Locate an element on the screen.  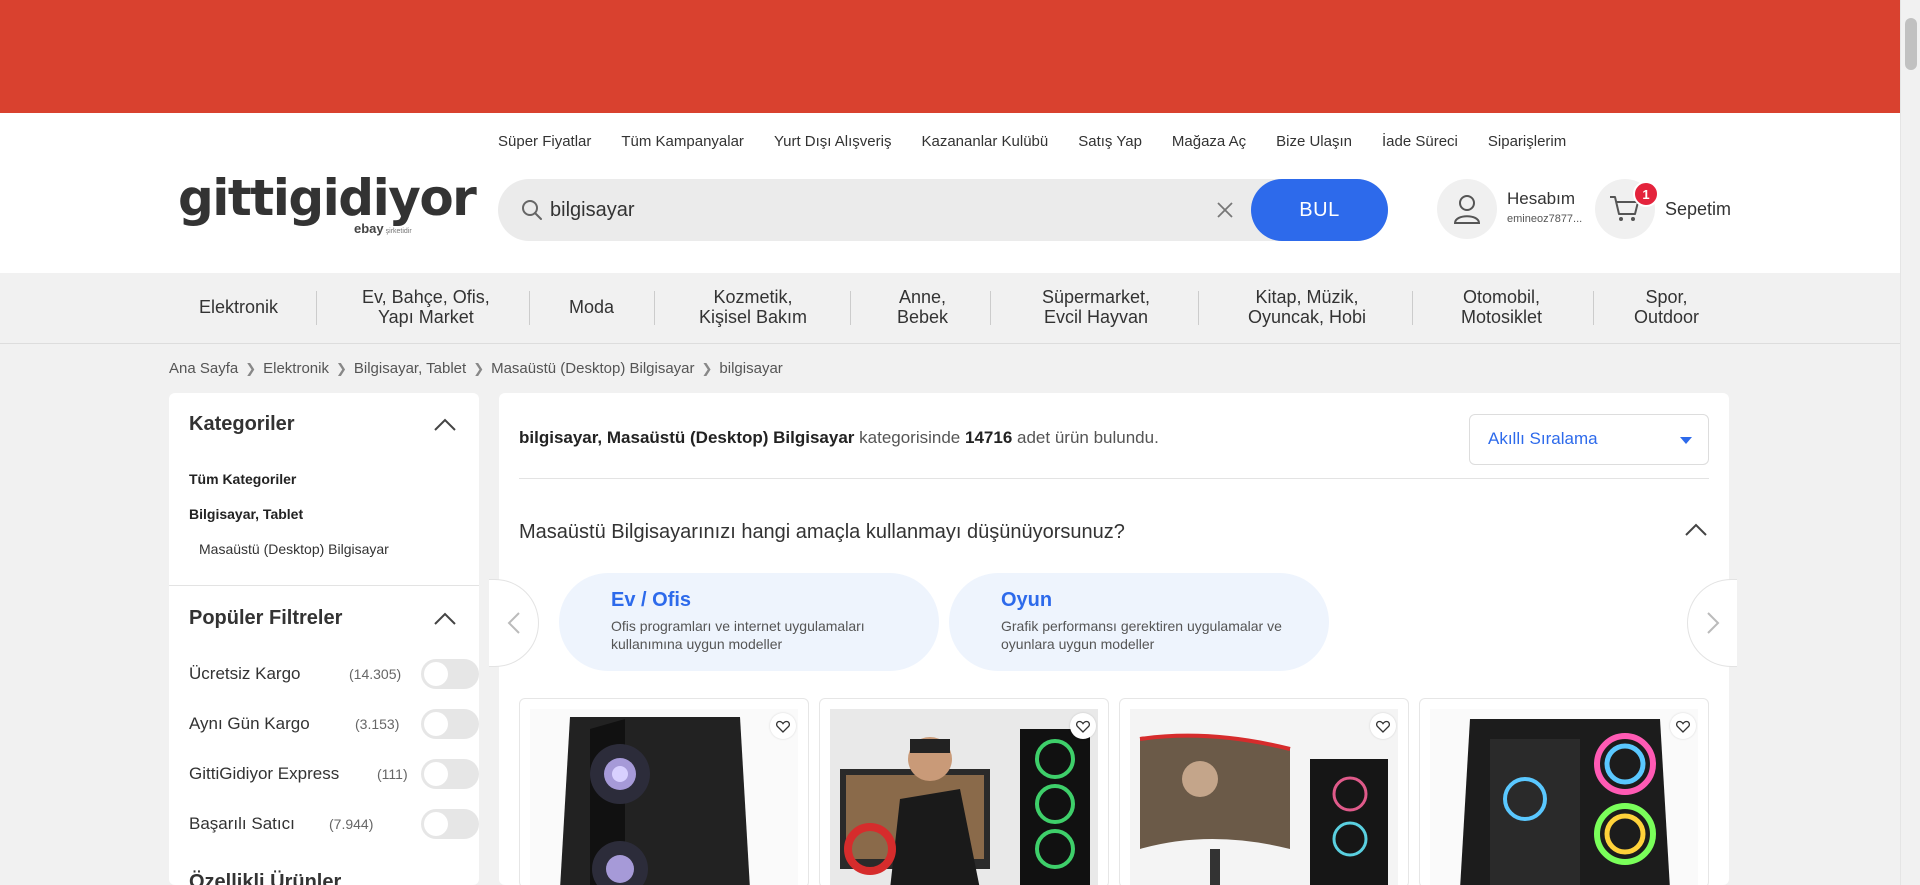
category-label-line2: Oyuncak, Hobi is located at coordinates (1307, 317).